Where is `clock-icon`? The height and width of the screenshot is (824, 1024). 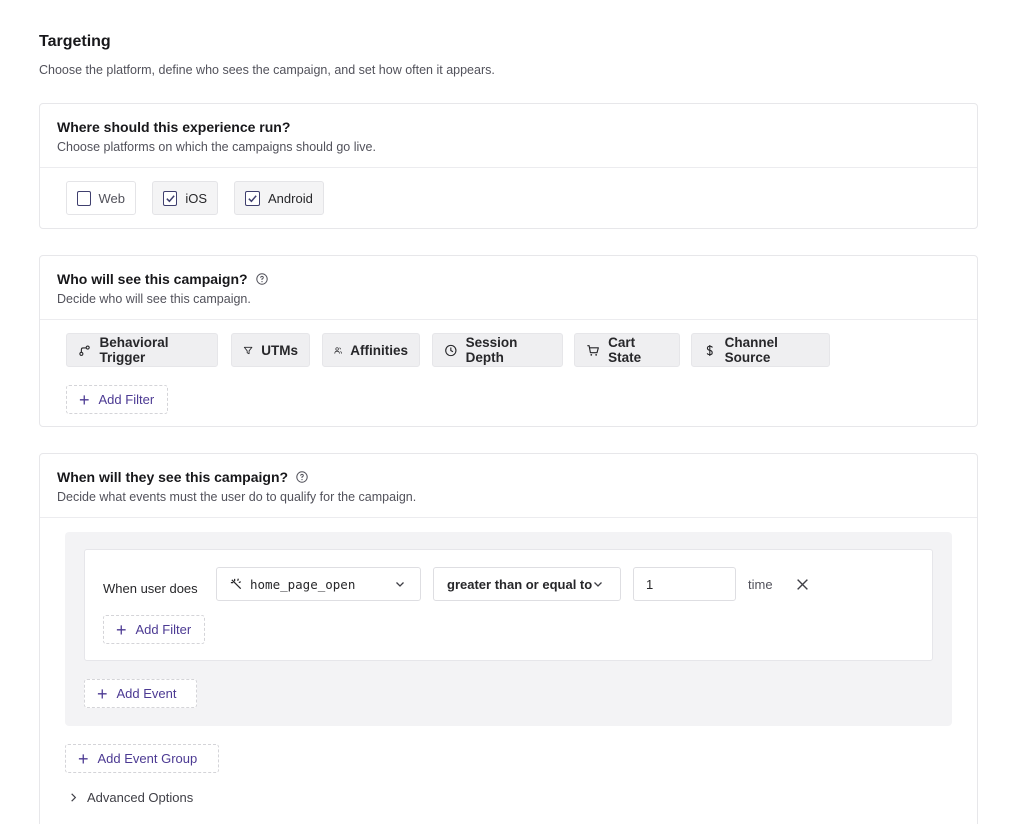
clock-icon is located at coordinates (451, 350).